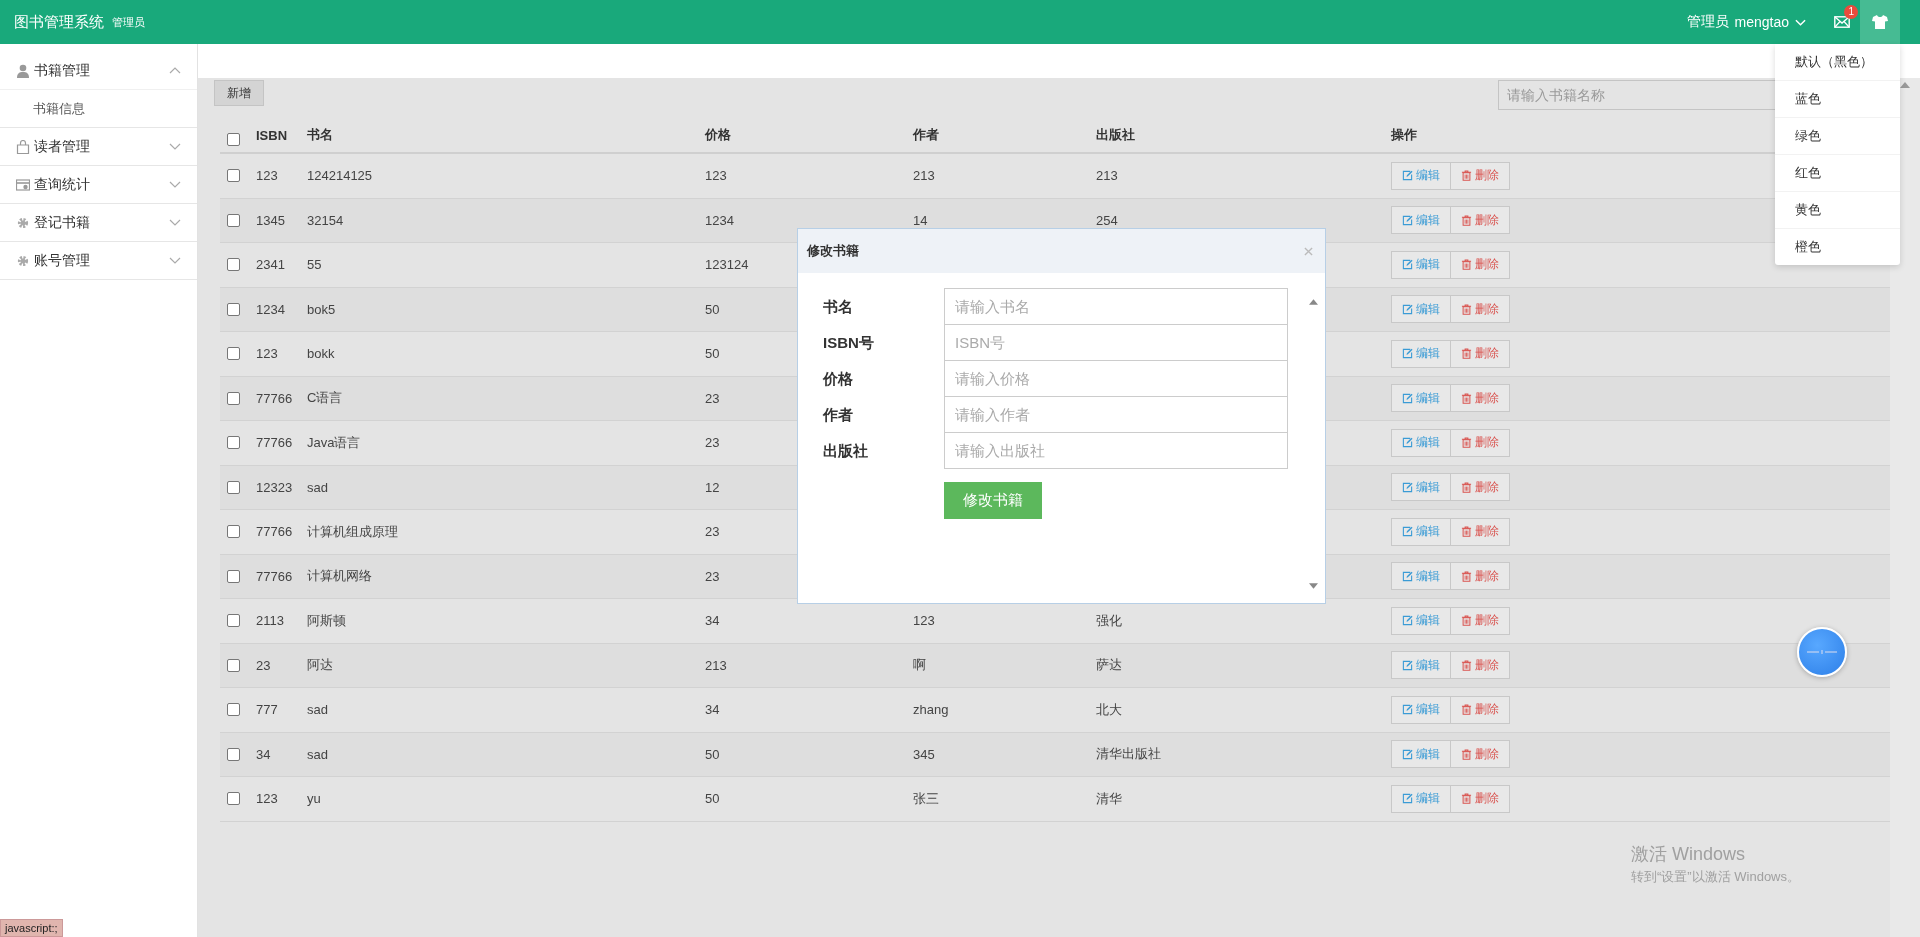 Image resolution: width=1920 pixels, height=937 pixels. I want to click on field-label: 价格, so click(838, 379).